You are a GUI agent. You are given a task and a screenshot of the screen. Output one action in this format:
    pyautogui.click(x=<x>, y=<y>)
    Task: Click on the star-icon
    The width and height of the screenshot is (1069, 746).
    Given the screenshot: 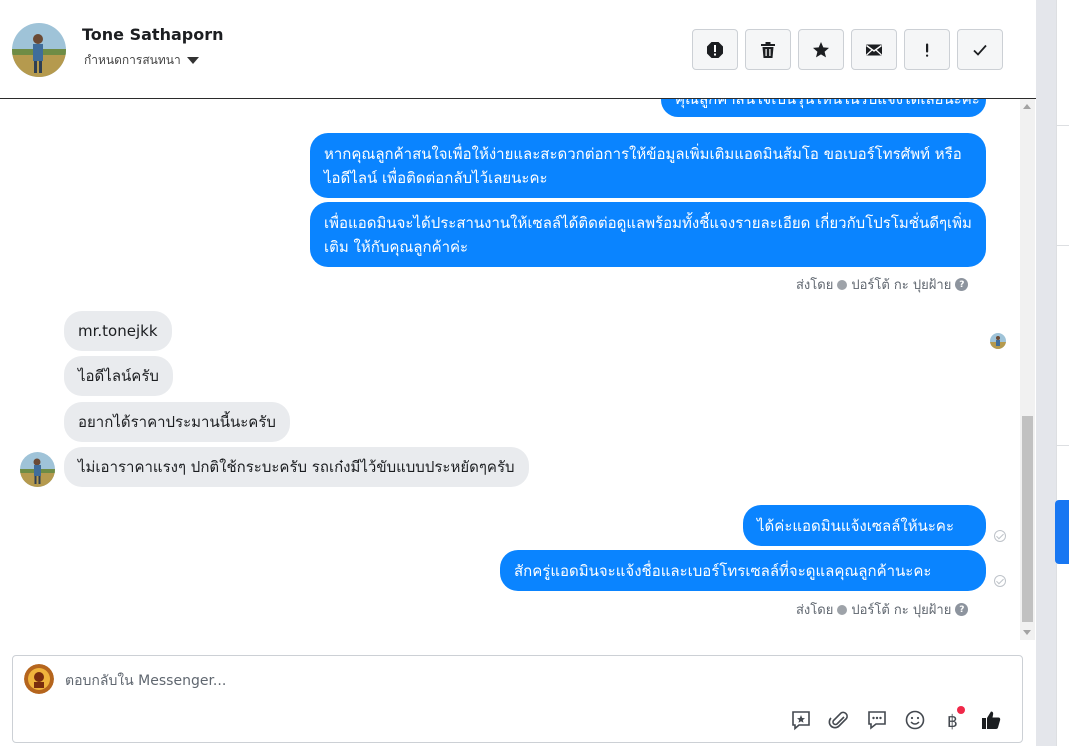 What is the action you would take?
    pyautogui.click(x=821, y=49)
    